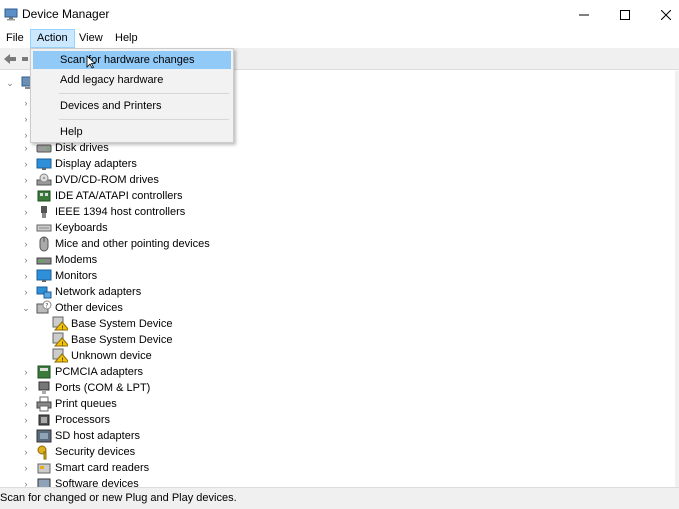  I want to click on display-adapter-icon, so click(44, 164).